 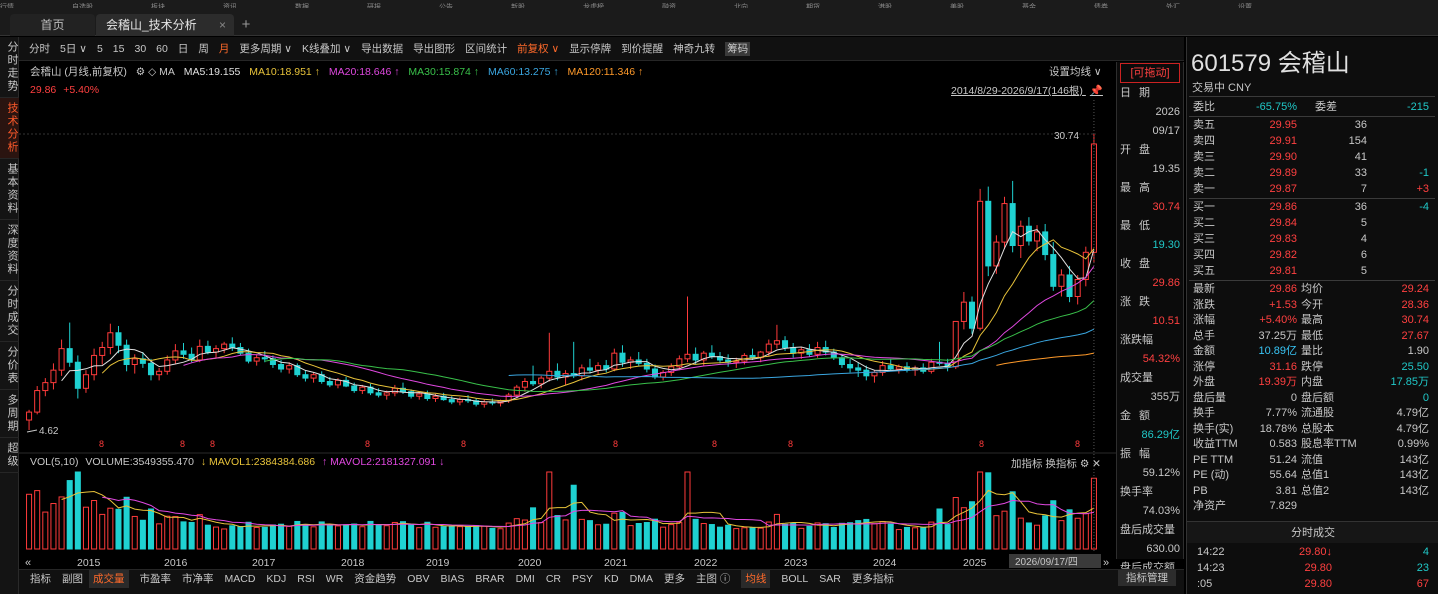 I want to click on scroll-left-icon: «, so click(x=28, y=563).